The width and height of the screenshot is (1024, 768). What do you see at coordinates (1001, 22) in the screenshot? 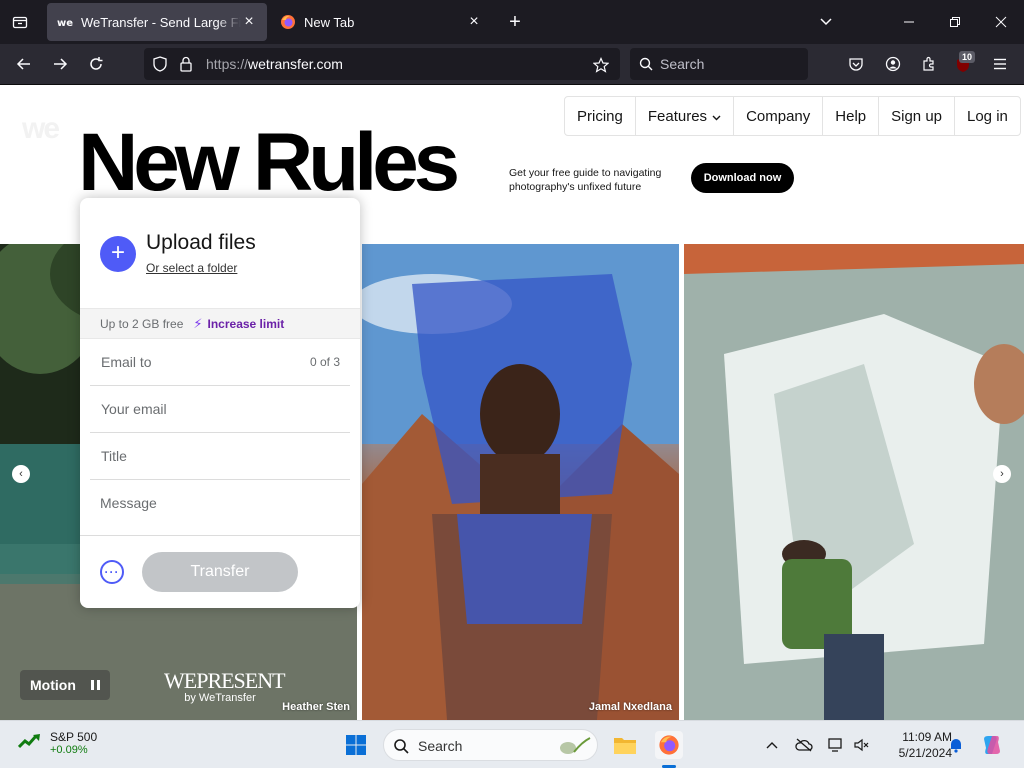
I see `close-window-icon` at bounding box center [1001, 22].